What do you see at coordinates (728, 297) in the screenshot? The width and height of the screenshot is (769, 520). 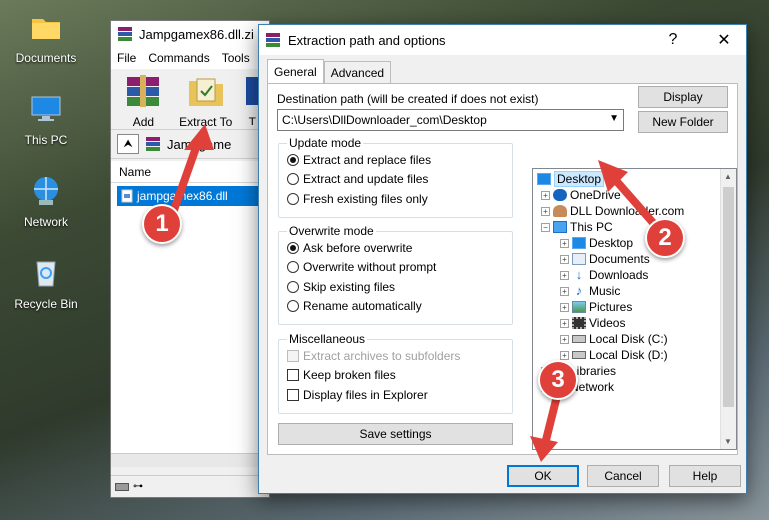 I see `scroll-thumb` at bounding box center [728, 297].